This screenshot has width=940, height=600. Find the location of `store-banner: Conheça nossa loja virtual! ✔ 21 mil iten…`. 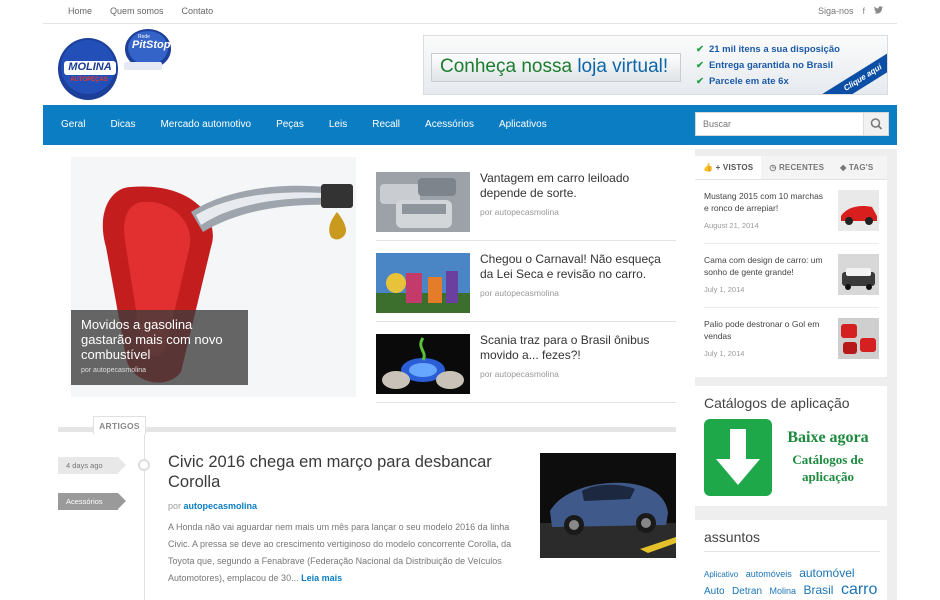

store-banner: Conheça nossa loja virtual! ✔ 21 mil iten… is located at coordinates (655, 65).